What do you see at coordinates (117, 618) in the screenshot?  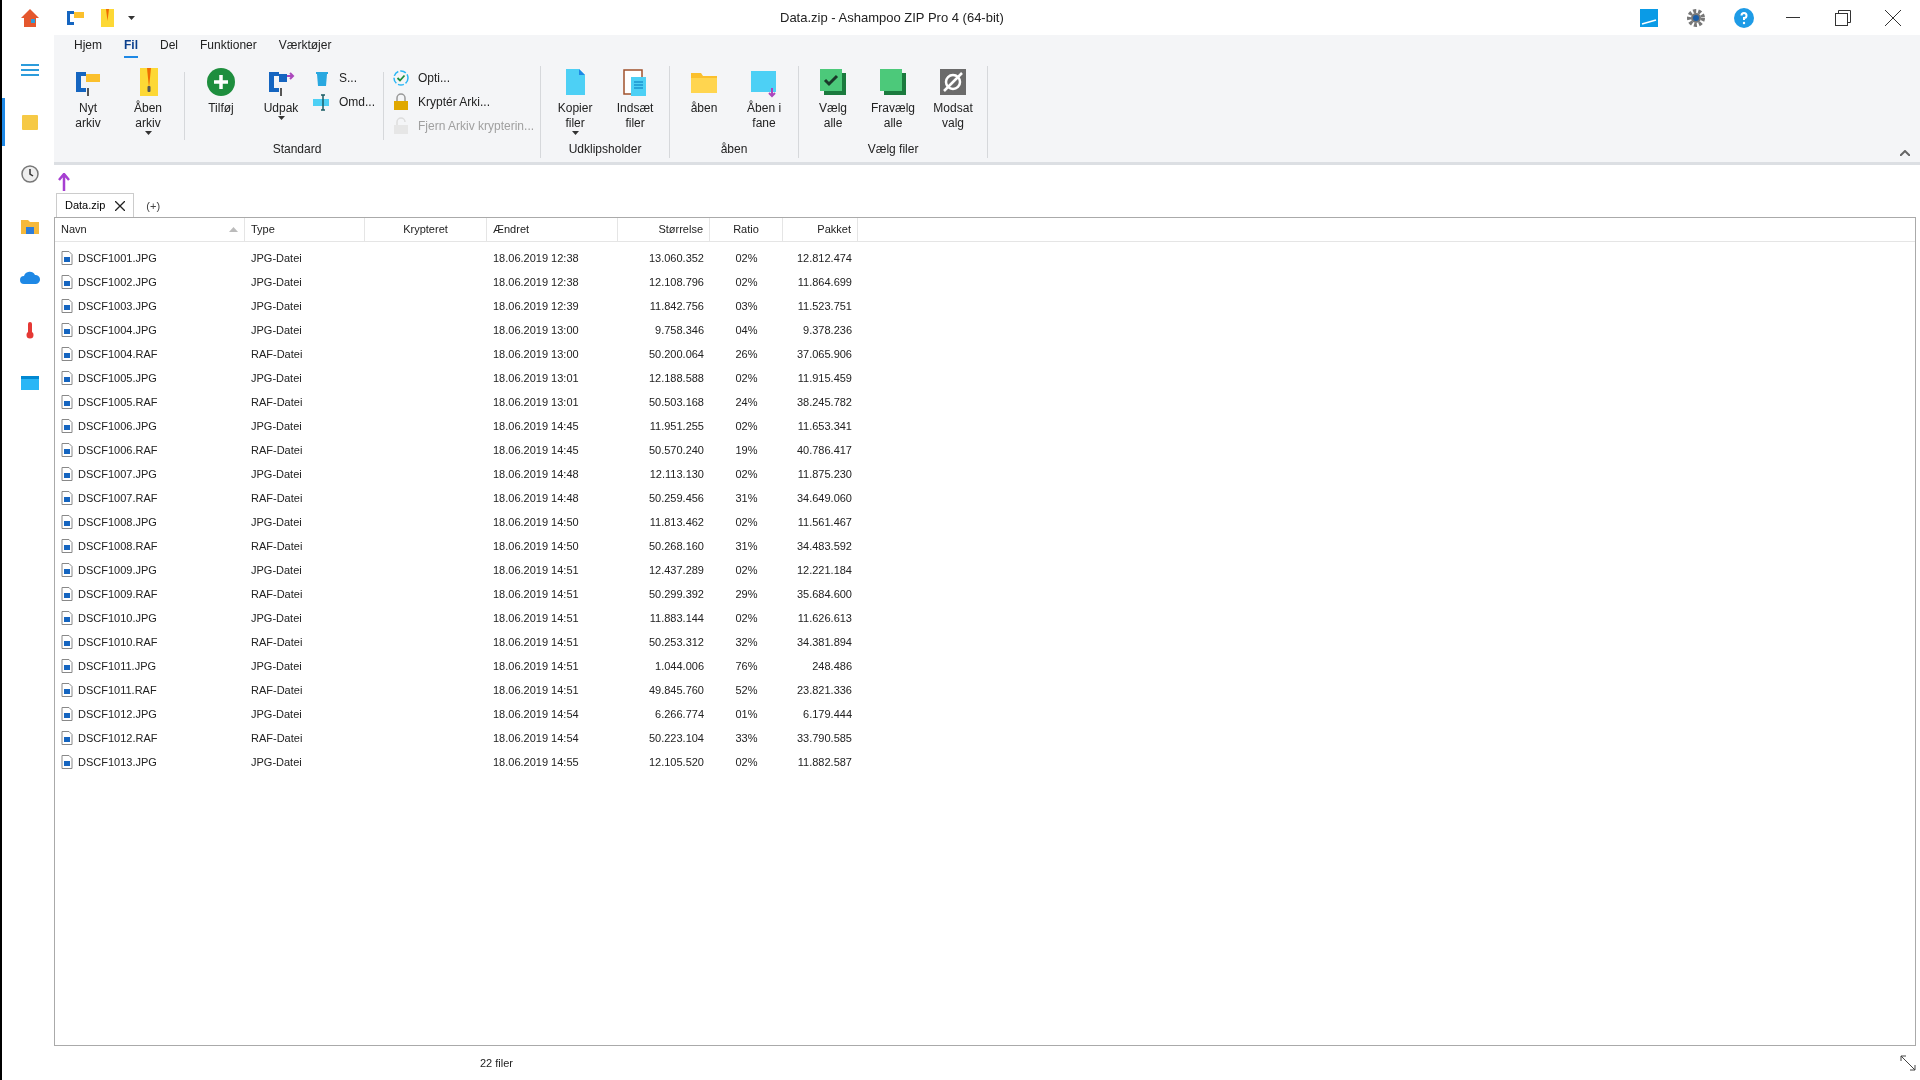 I see `table-cell-text: DSCF1010.JPG` at bounding box center [117, 618].